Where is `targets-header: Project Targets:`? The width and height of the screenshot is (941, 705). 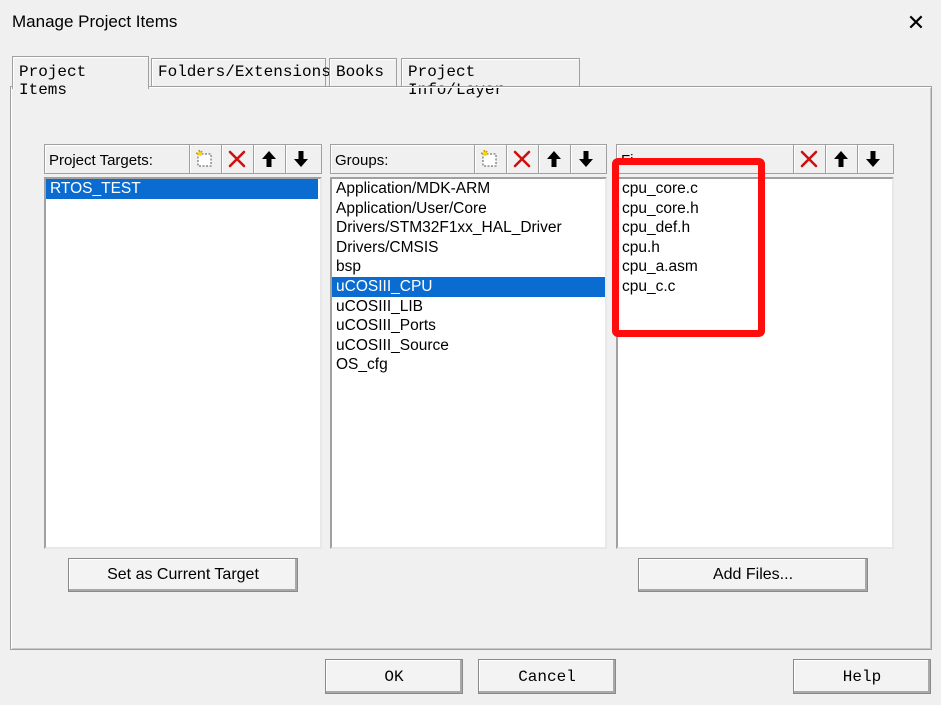
targets-header: Project Targets: is located at coordinates (183, 159).